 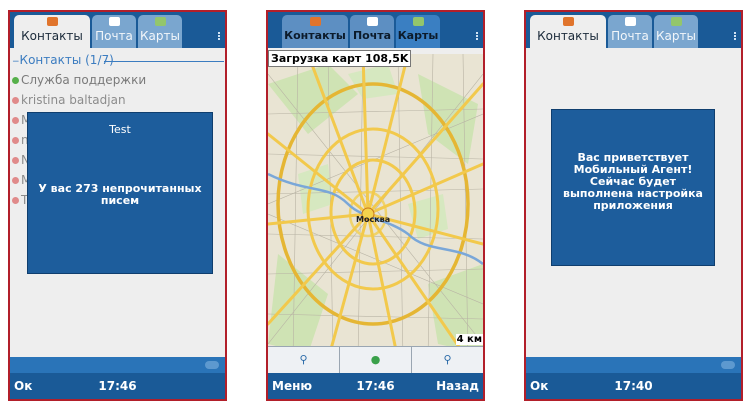 I want to click on zoom-icon: ⚲, so click(x=447, y=359).